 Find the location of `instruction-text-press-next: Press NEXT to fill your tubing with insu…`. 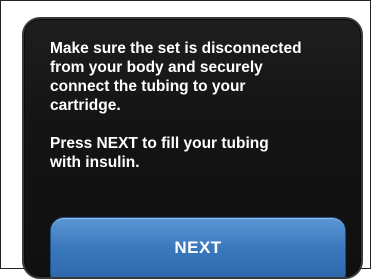

instruction-text-press-next: Press NEXT to fill your tubing with insu… is located at coordinates (159, 153).